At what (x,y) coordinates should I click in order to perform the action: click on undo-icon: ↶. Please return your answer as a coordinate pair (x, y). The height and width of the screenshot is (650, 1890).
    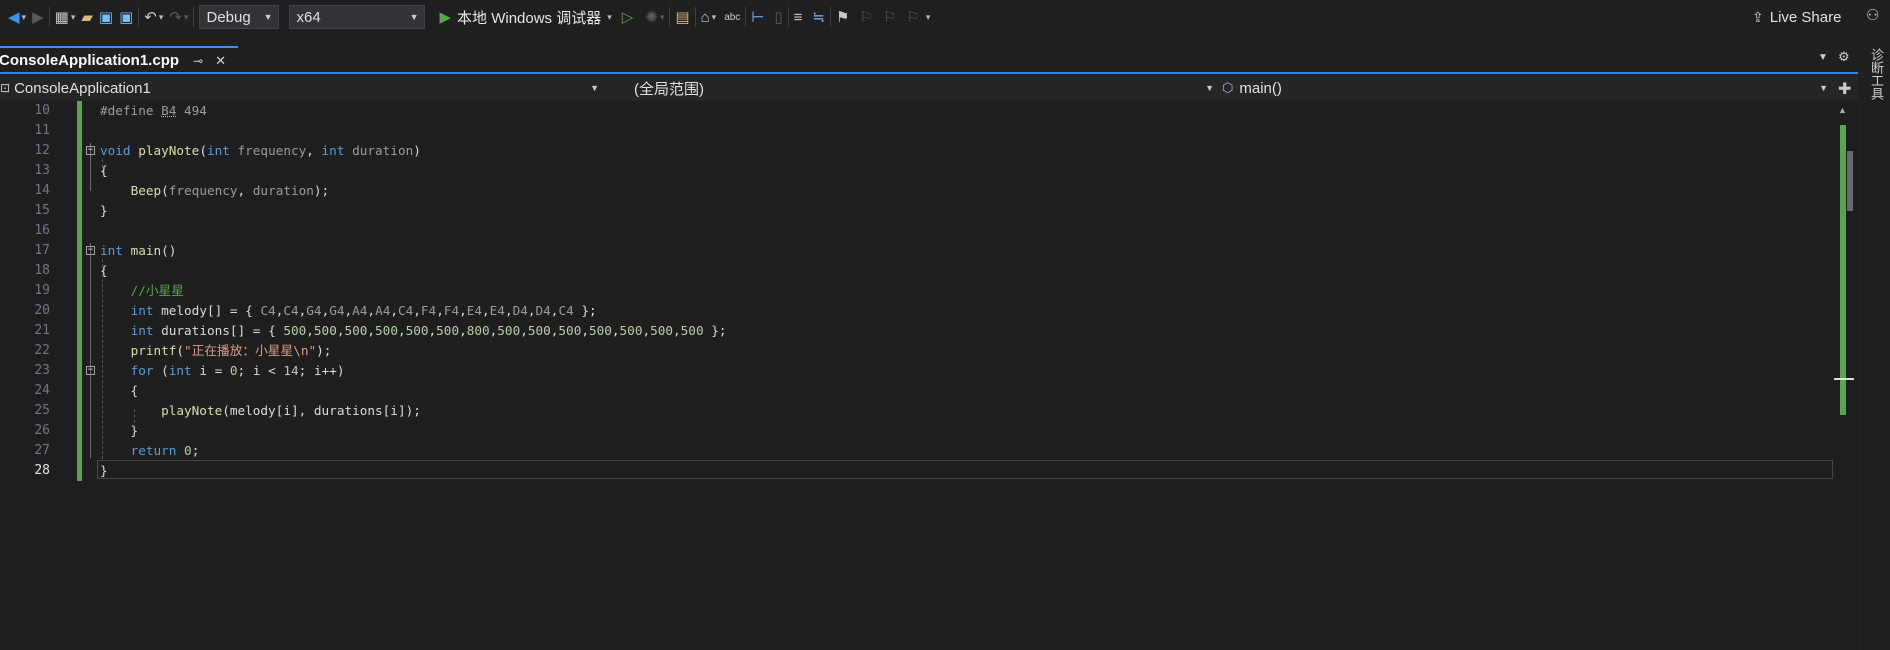
    Looking at the image, I should click on (150, 17).